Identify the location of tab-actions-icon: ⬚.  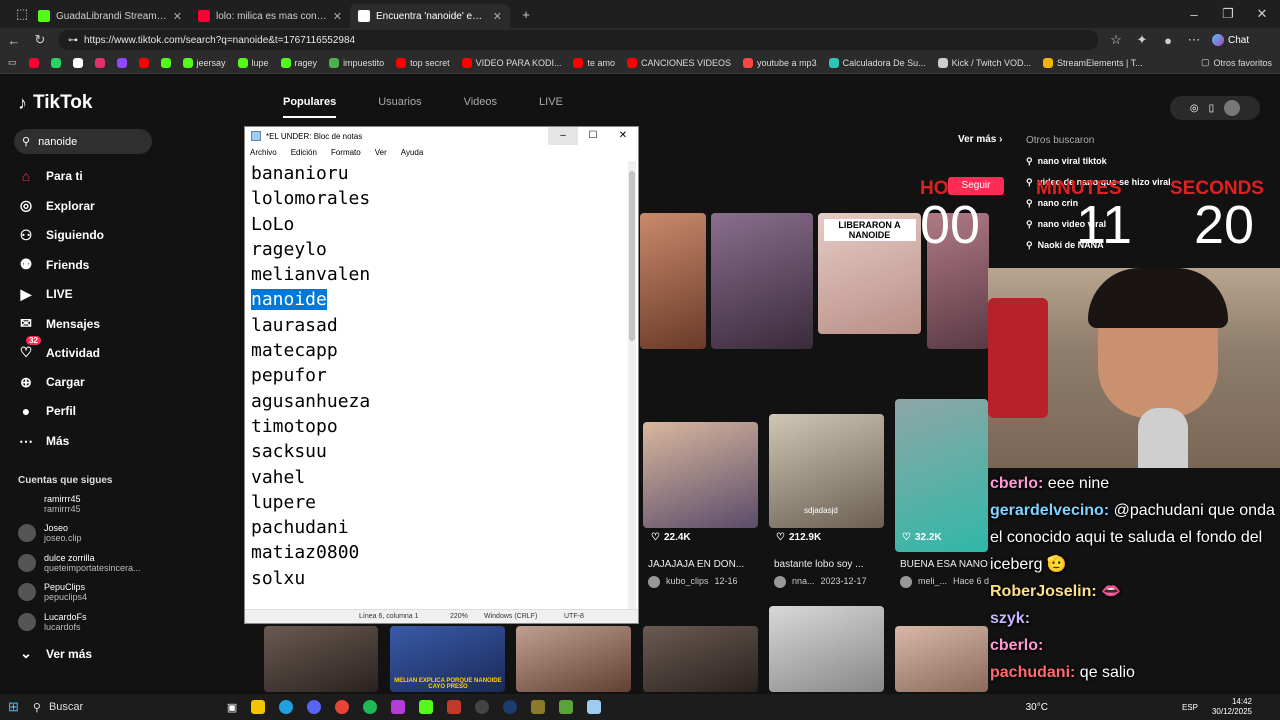
(22, 14).